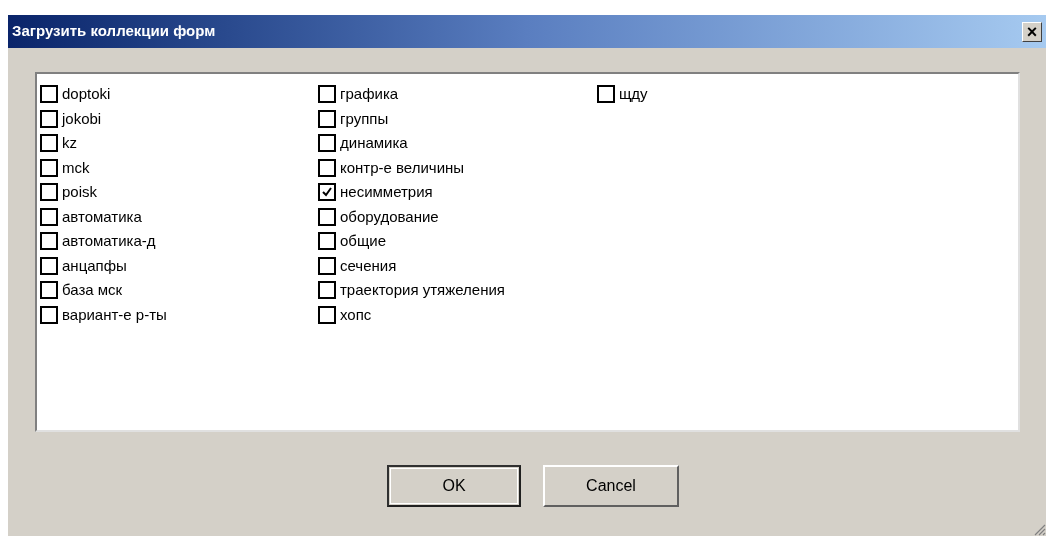 Image resolution: width=1054 pixels, height=536 pixels. Describe the element at coordinates (1032, 31) in the screenshot. I see `close-button: ×` at that location.